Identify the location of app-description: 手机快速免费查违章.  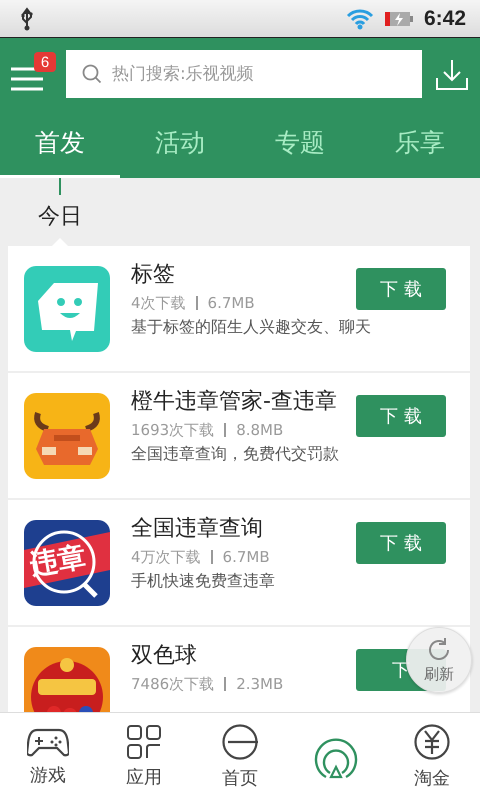
(203, 581).